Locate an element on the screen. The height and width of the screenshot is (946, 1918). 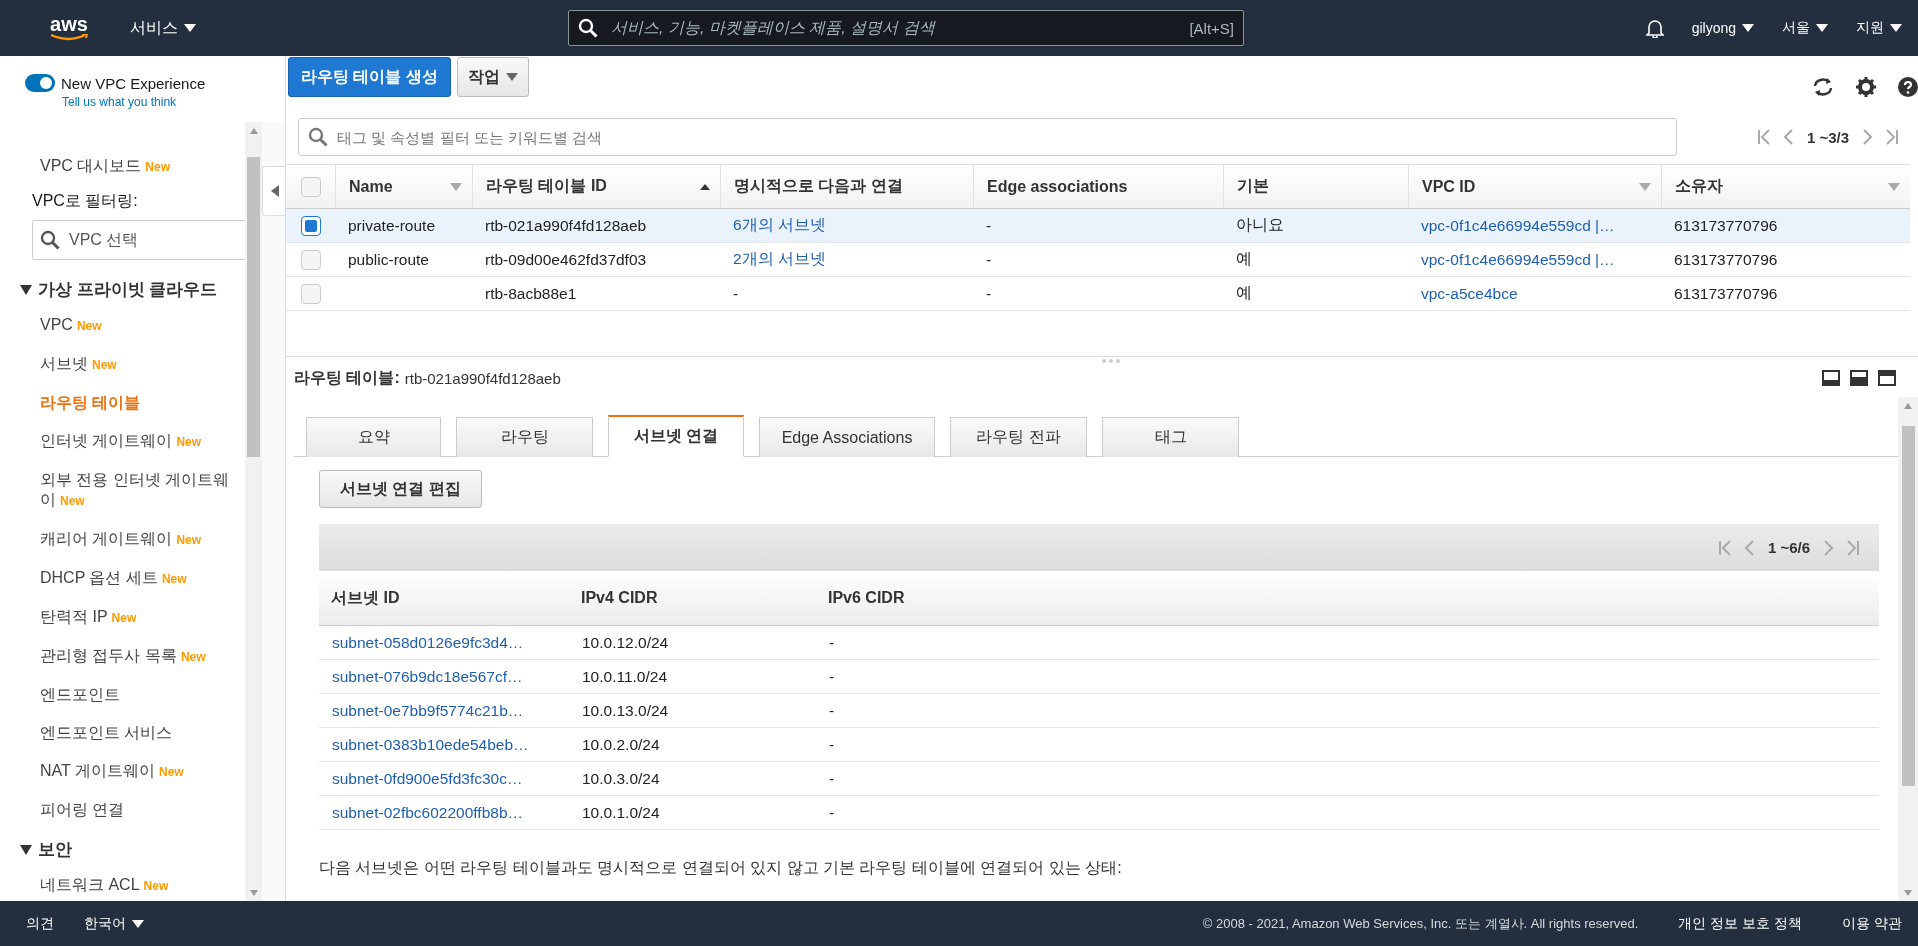
footer-link: 개인 정보 보호 정책 is located at coordinates (1740, 923).